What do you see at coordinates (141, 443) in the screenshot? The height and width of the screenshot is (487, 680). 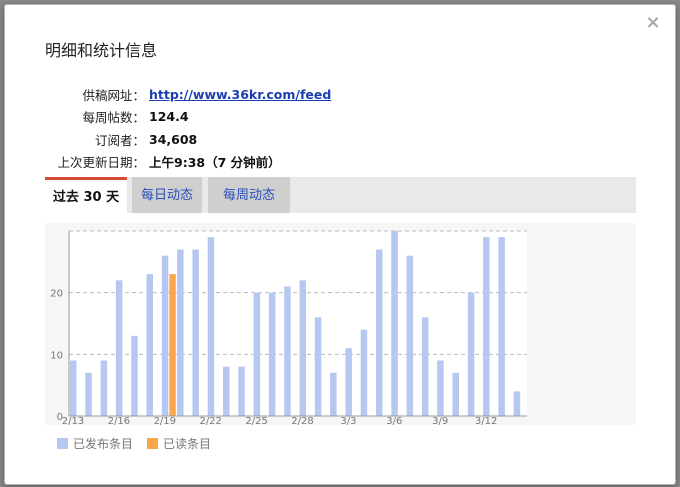 I see `chart-legend: 已发布条目 已读条目` at bounding box center [141, 443].